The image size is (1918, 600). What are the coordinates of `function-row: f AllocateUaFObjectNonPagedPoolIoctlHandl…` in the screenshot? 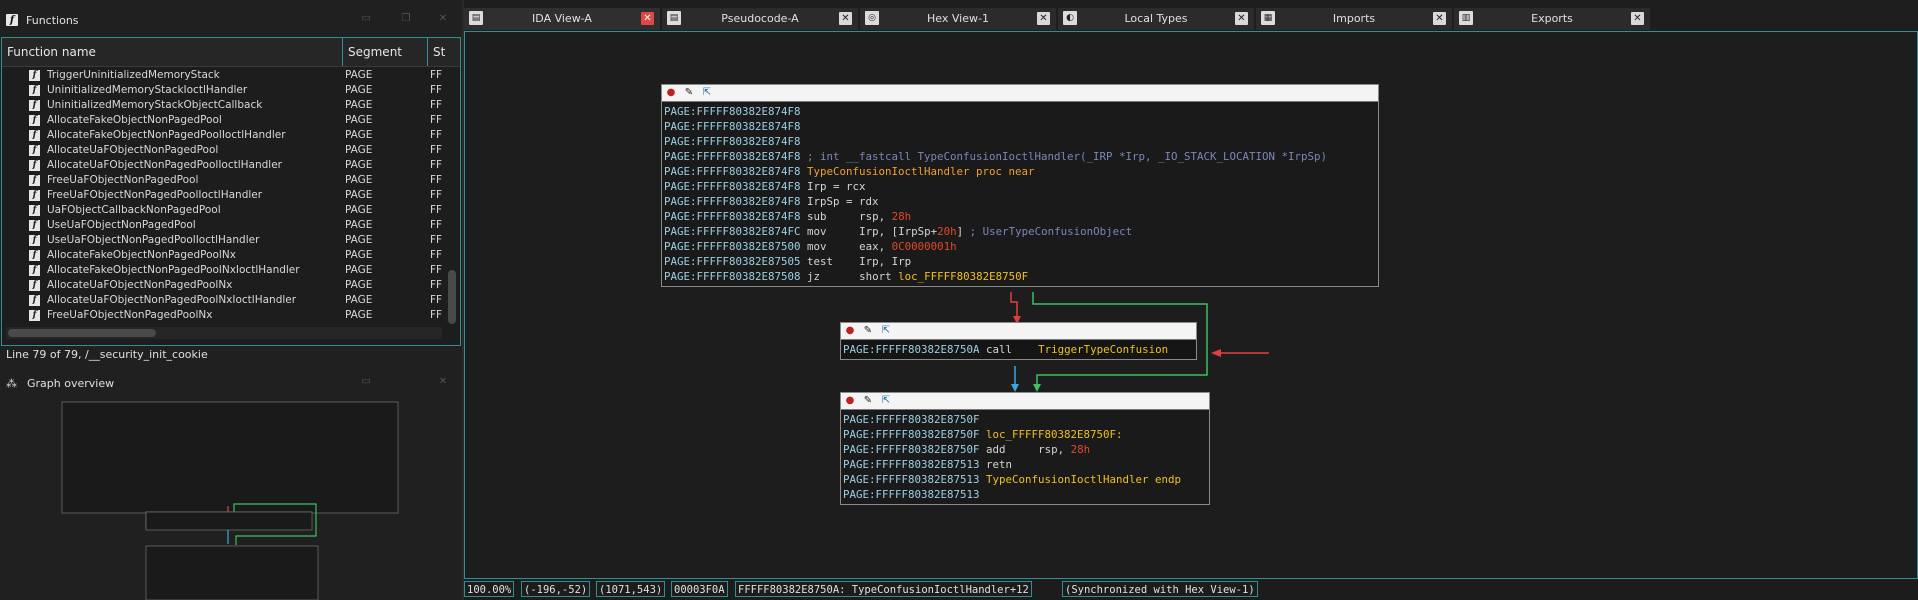 It's located at (222, 165).